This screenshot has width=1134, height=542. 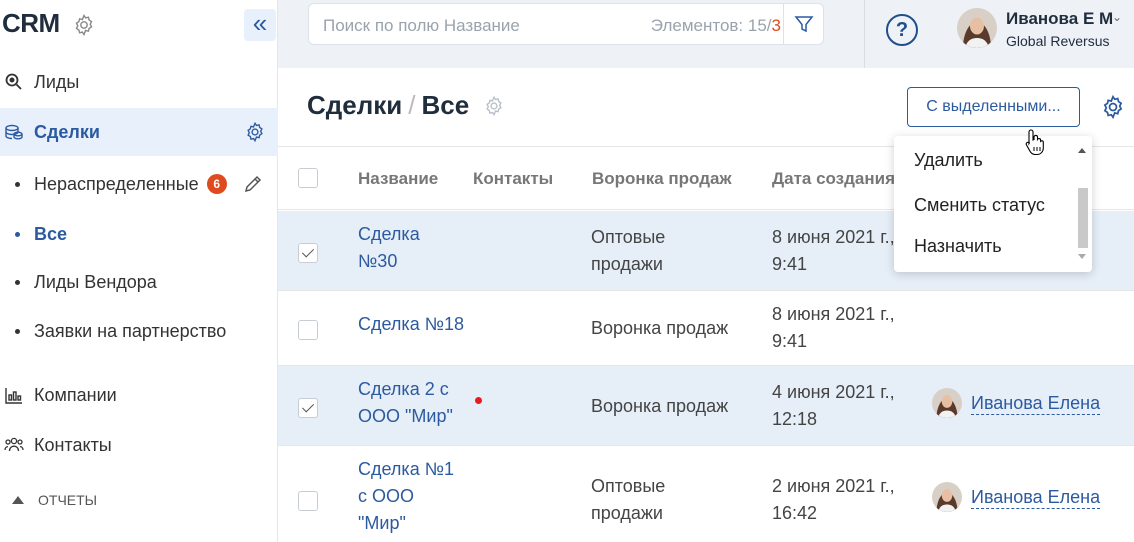 What do you see at coordinates (139, 25) in the screenshot?
I see `logo-row: CRM «` at bounding box center [139, 25].